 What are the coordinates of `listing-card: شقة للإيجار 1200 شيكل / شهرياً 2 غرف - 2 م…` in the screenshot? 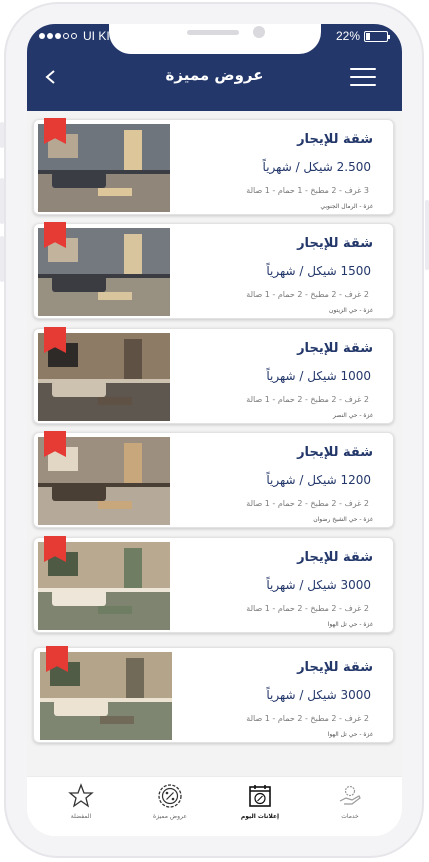 It's located at (213, 479).